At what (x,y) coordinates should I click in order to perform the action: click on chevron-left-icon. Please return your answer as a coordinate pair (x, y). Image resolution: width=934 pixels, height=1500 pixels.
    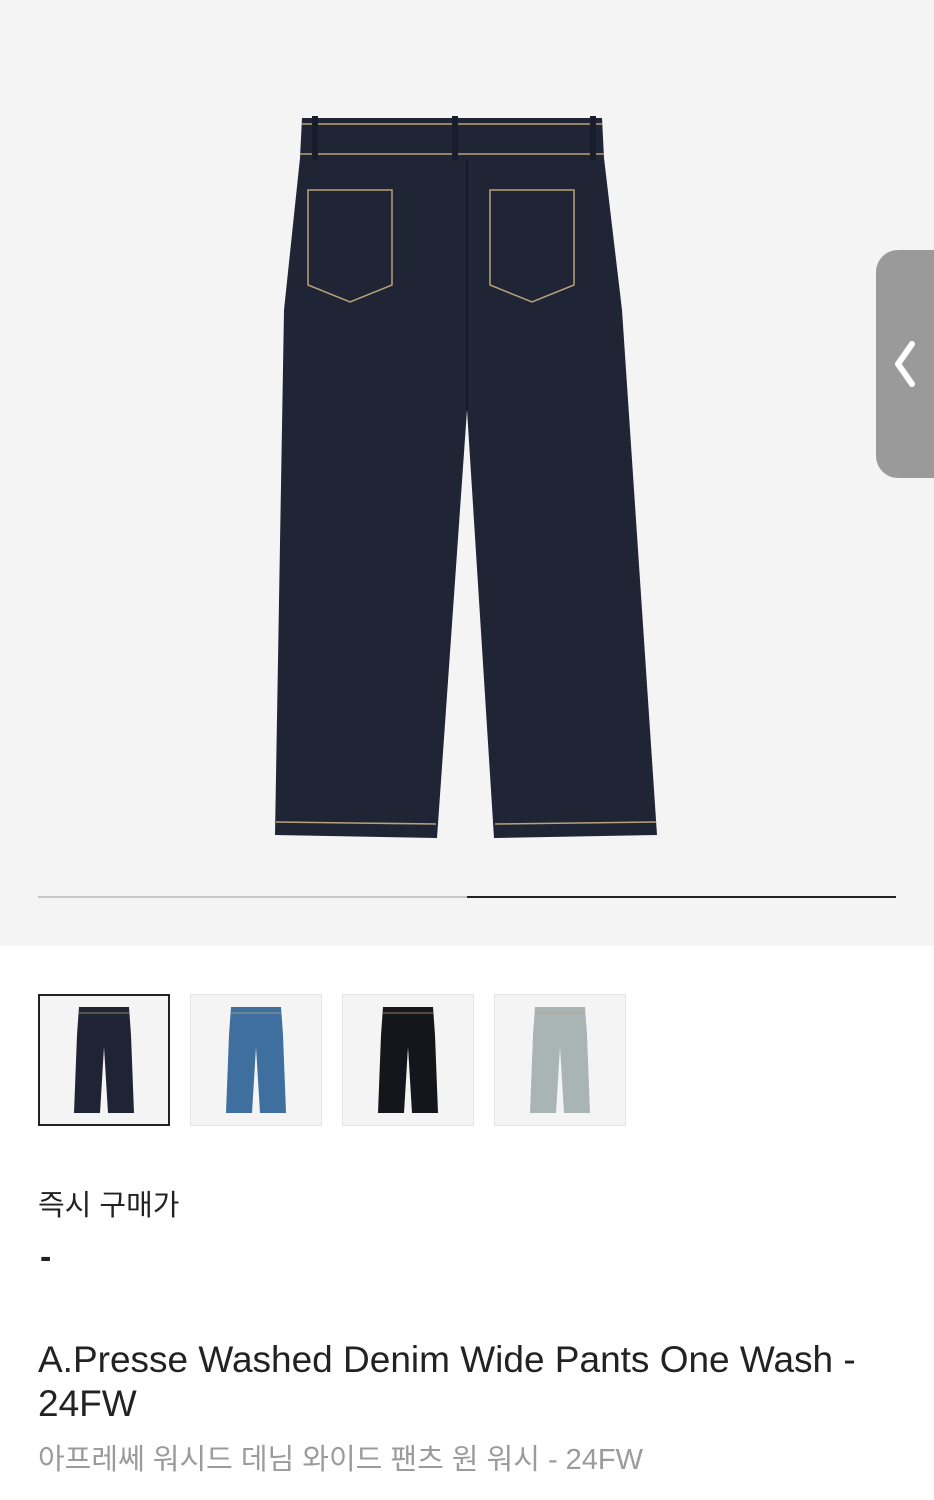
    Looking at the image, I should click on (905, 364).